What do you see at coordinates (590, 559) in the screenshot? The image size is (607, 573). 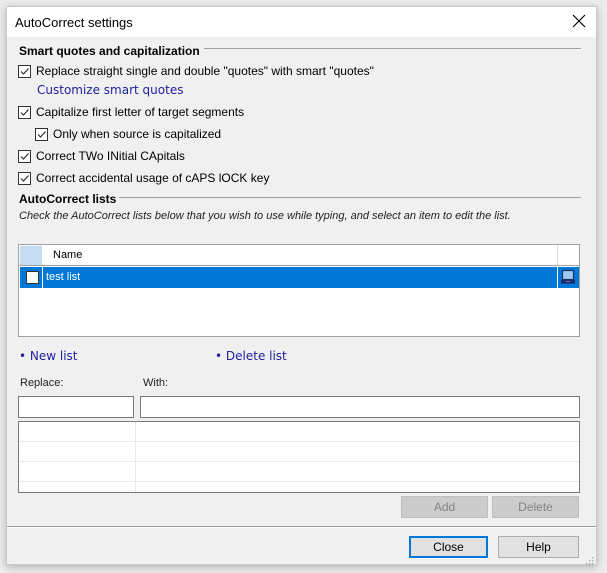 I see `resize-grip-icon` at bounding box center [590, 559].